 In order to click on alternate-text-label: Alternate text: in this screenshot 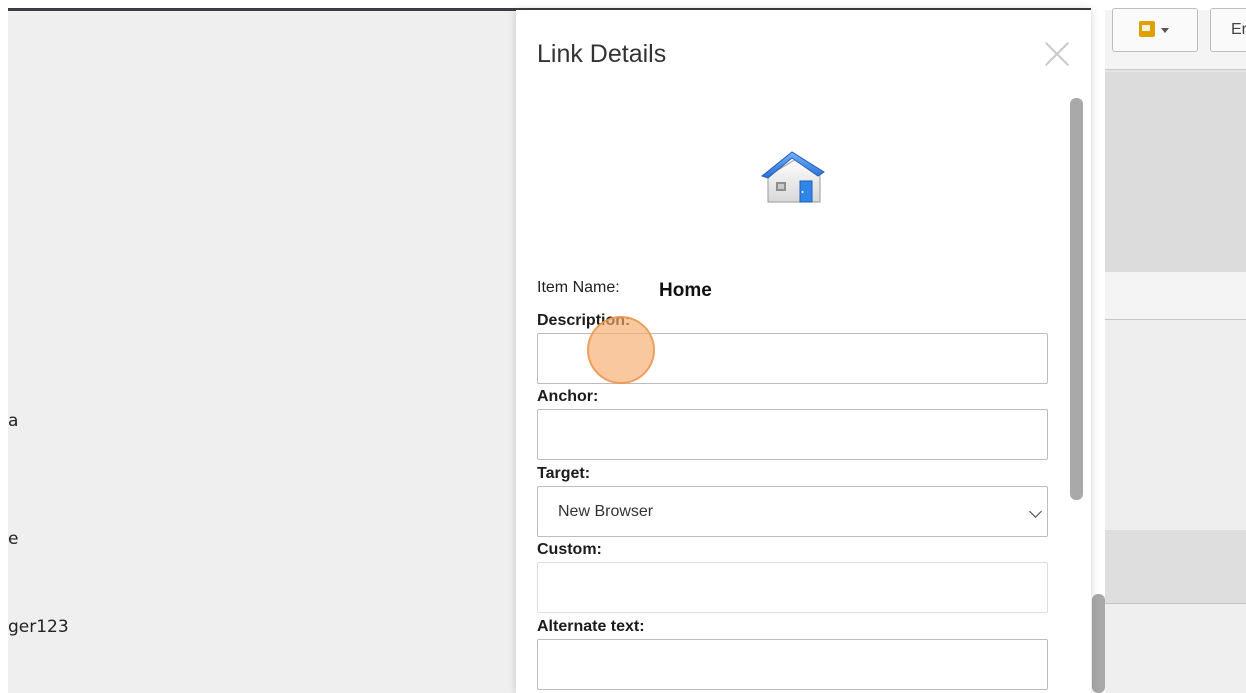, I will do `click(591, 626)`.